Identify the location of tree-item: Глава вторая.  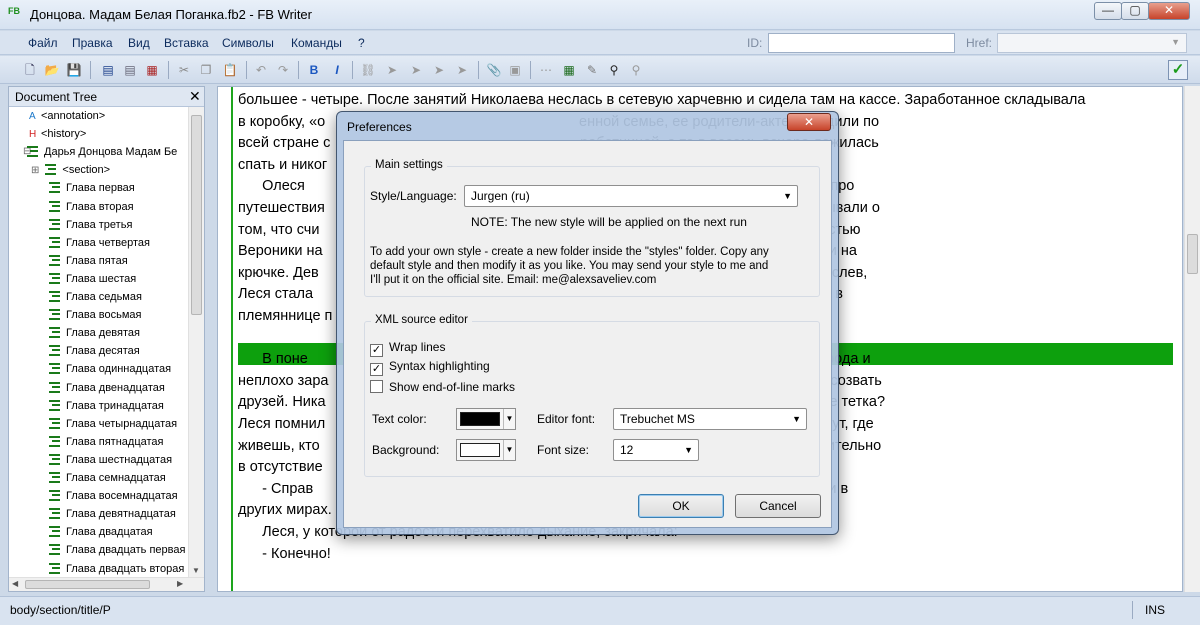
(91, 207).